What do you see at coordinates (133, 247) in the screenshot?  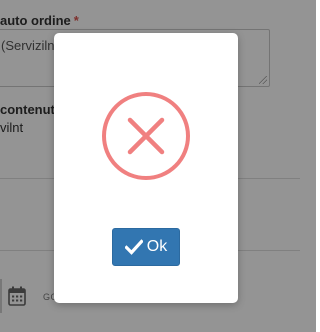 I see `check-icon` at bounding box center [133, 247].